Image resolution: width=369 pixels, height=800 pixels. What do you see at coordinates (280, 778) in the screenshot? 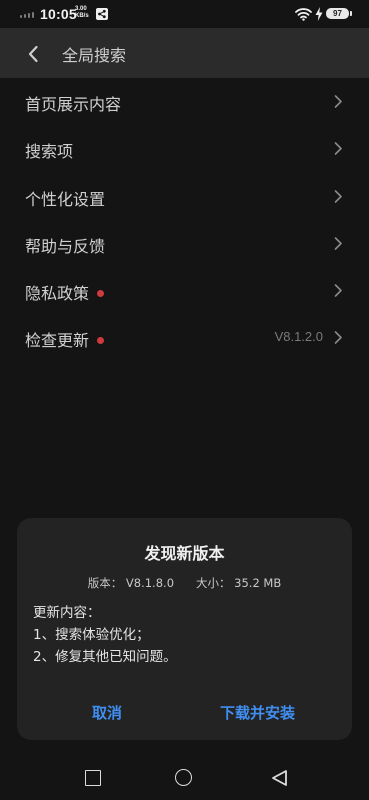
I see `back-icon` at bounding box center [280, 778].